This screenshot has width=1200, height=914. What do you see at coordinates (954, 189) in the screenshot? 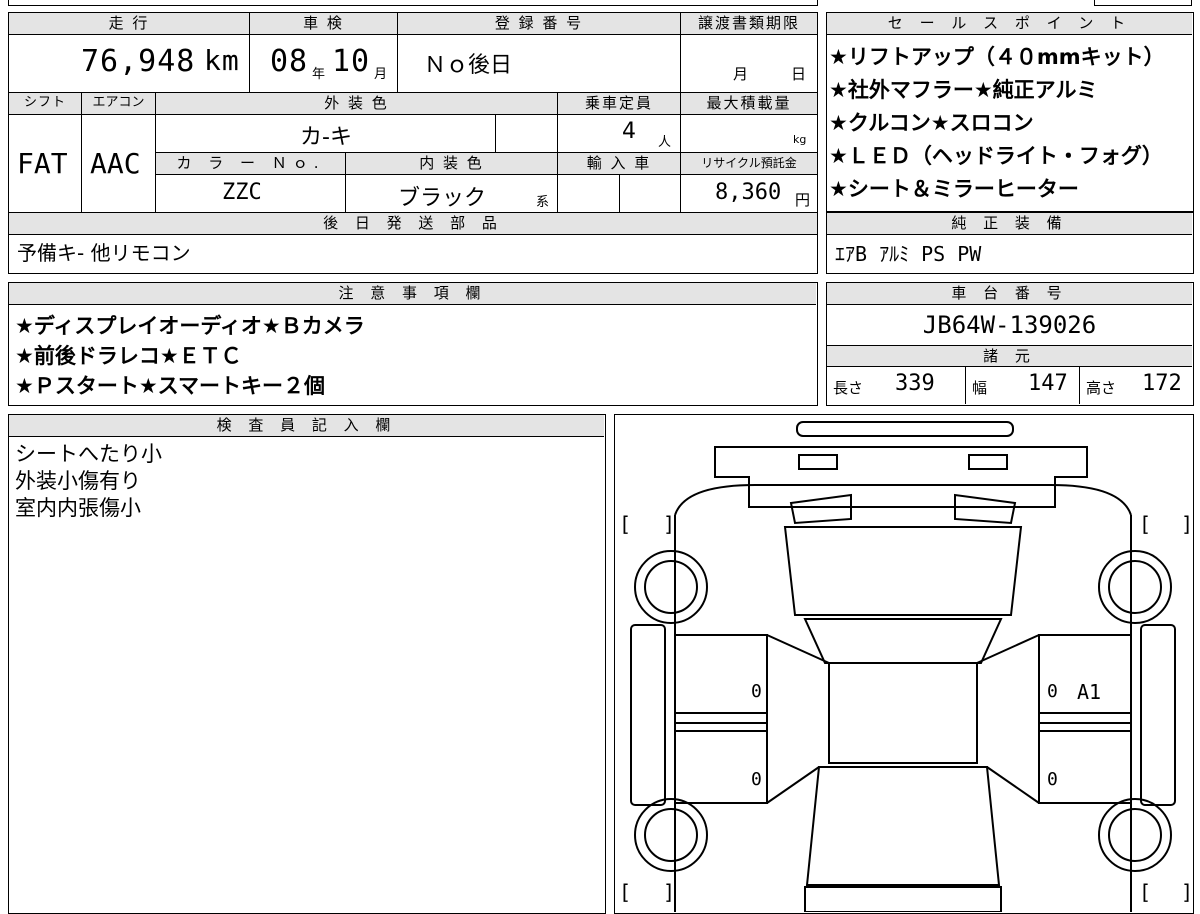
I see `sales-point-item: ★シート＆ミラーヒーター` at bounding box center [954, 189].